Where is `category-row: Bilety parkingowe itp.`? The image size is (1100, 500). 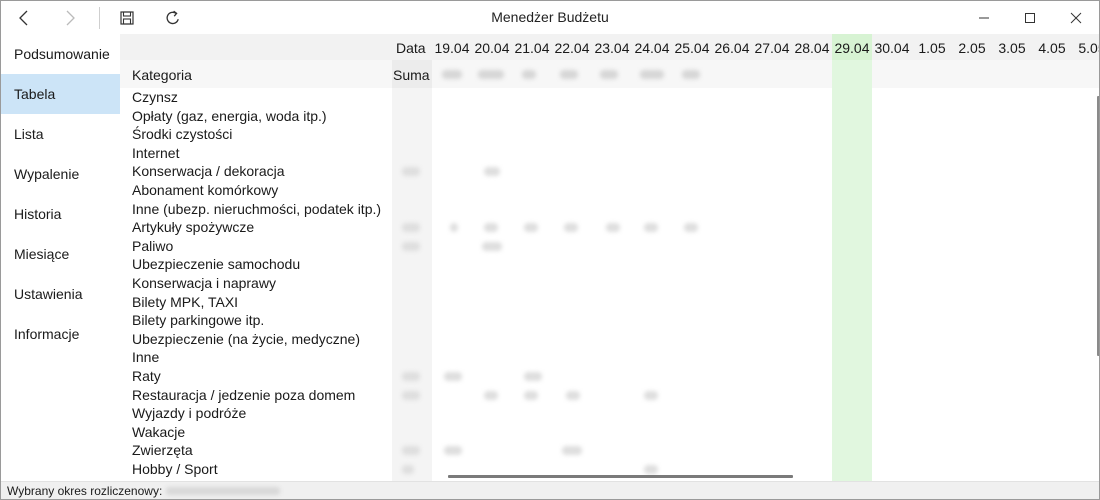
category-row: Bilety parkingowe itp. is located at coordinates (198, 320).